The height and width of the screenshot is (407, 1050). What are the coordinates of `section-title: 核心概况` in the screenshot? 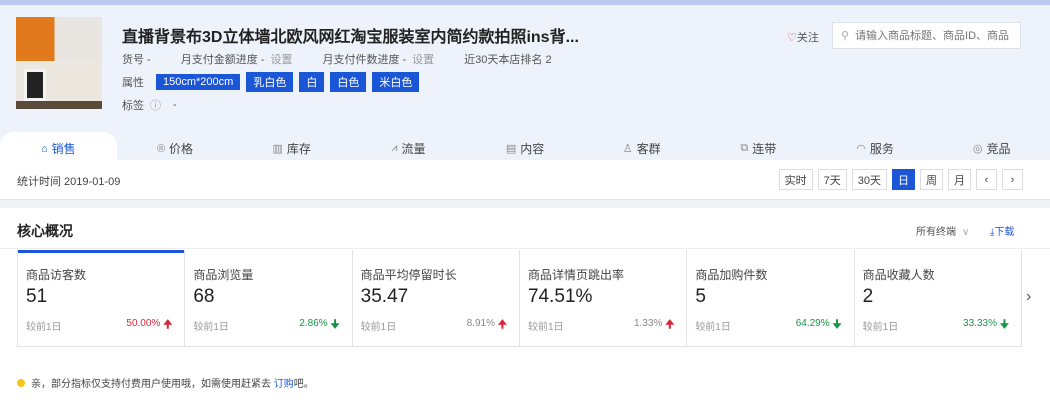 It's located at (45, 231).